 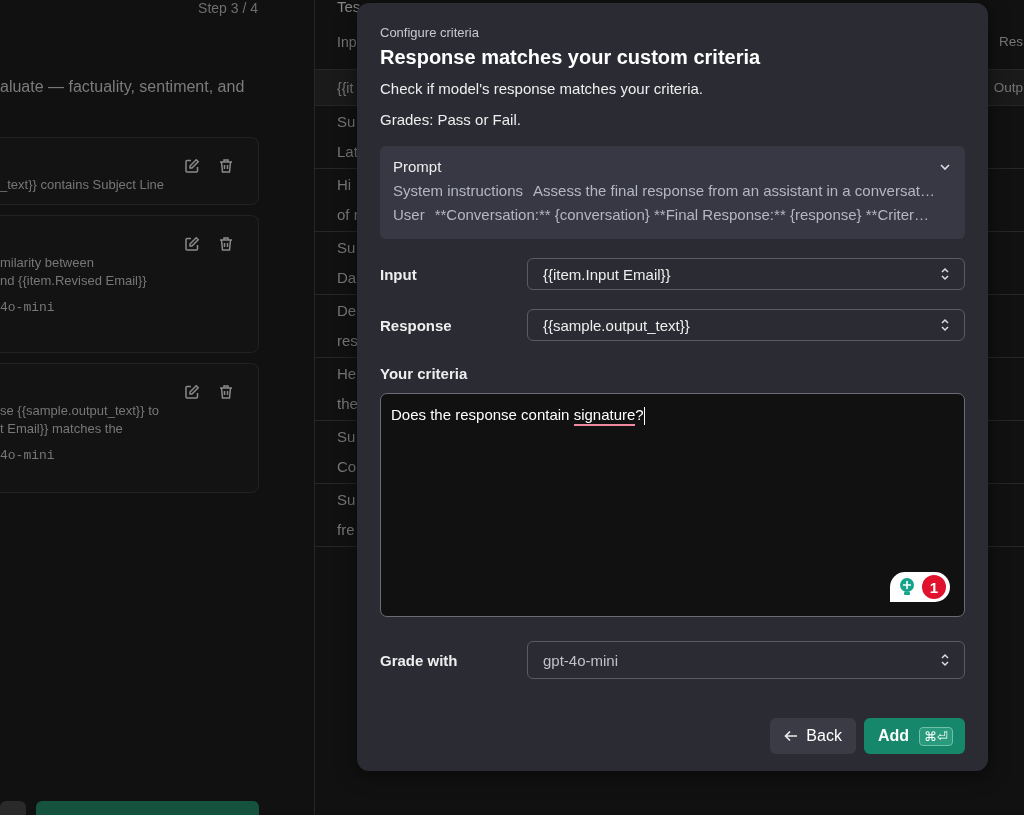 I want to click on grades-text: Grades: Pass or Fail., so click(x=451, y=119).